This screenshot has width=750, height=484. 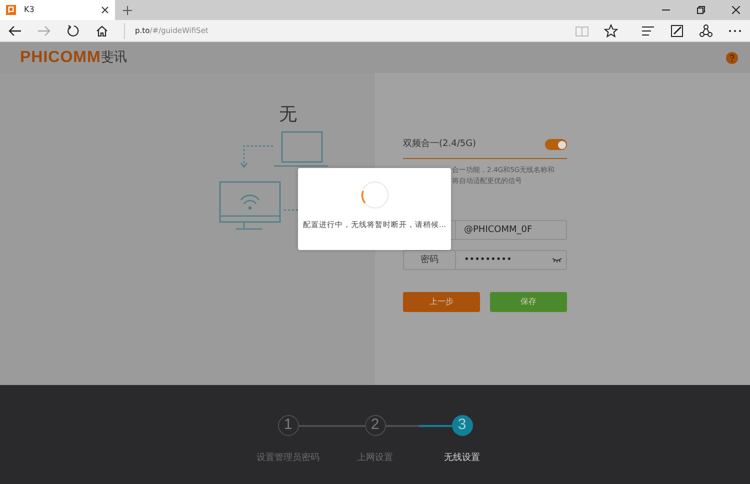 I want to click on share-icon, so click(x=706, y=31).